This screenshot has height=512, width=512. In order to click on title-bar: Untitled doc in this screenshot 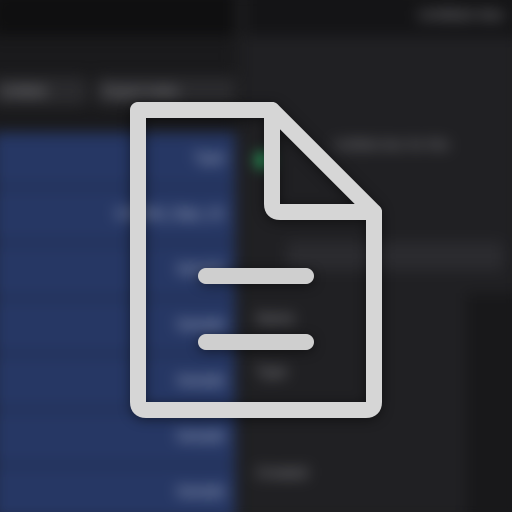, I will do `click(256, 18)`.